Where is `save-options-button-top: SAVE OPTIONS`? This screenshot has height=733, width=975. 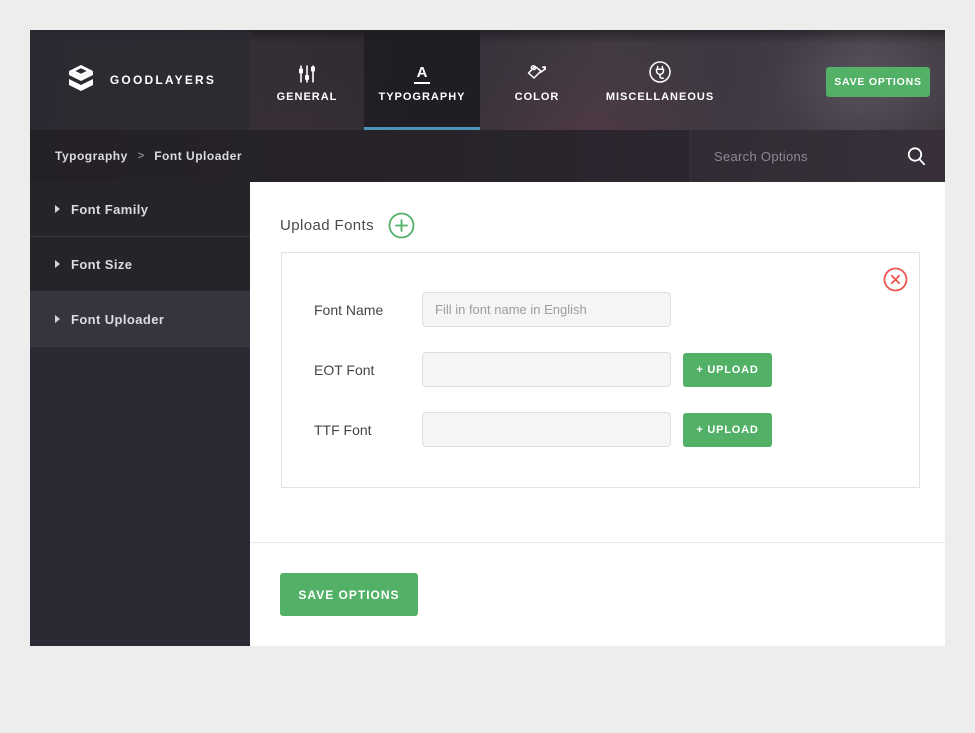
save-options-button-top: SAVE OPTIONS is located at coordinates (878, 82).